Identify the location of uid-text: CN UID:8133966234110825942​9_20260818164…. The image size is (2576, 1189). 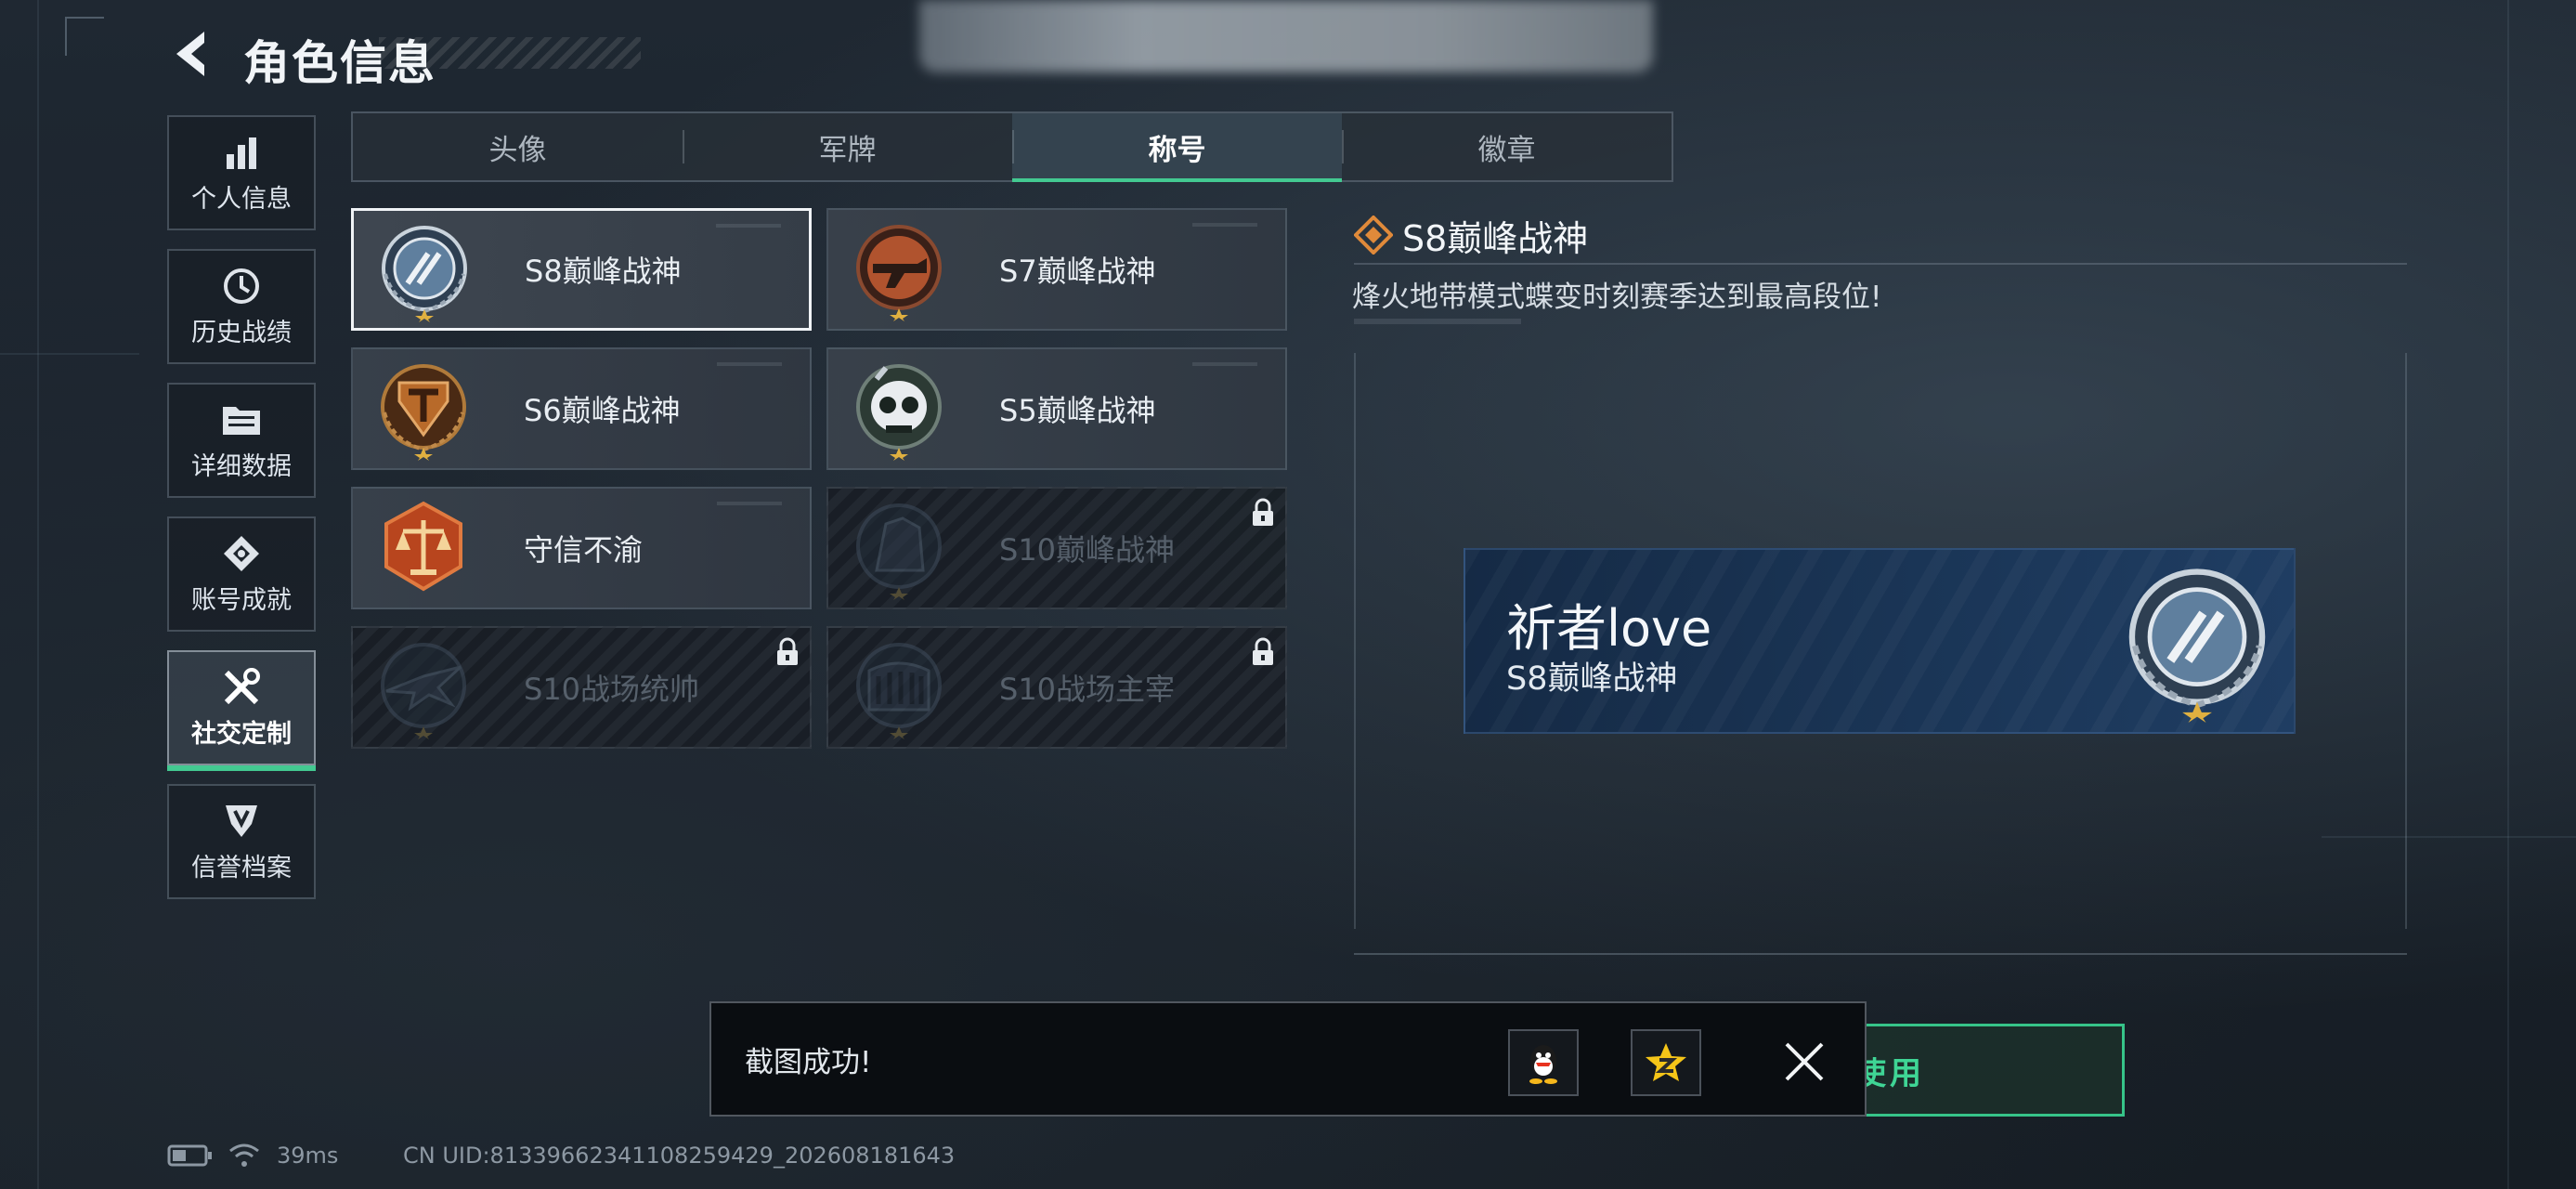
(679, 1156).